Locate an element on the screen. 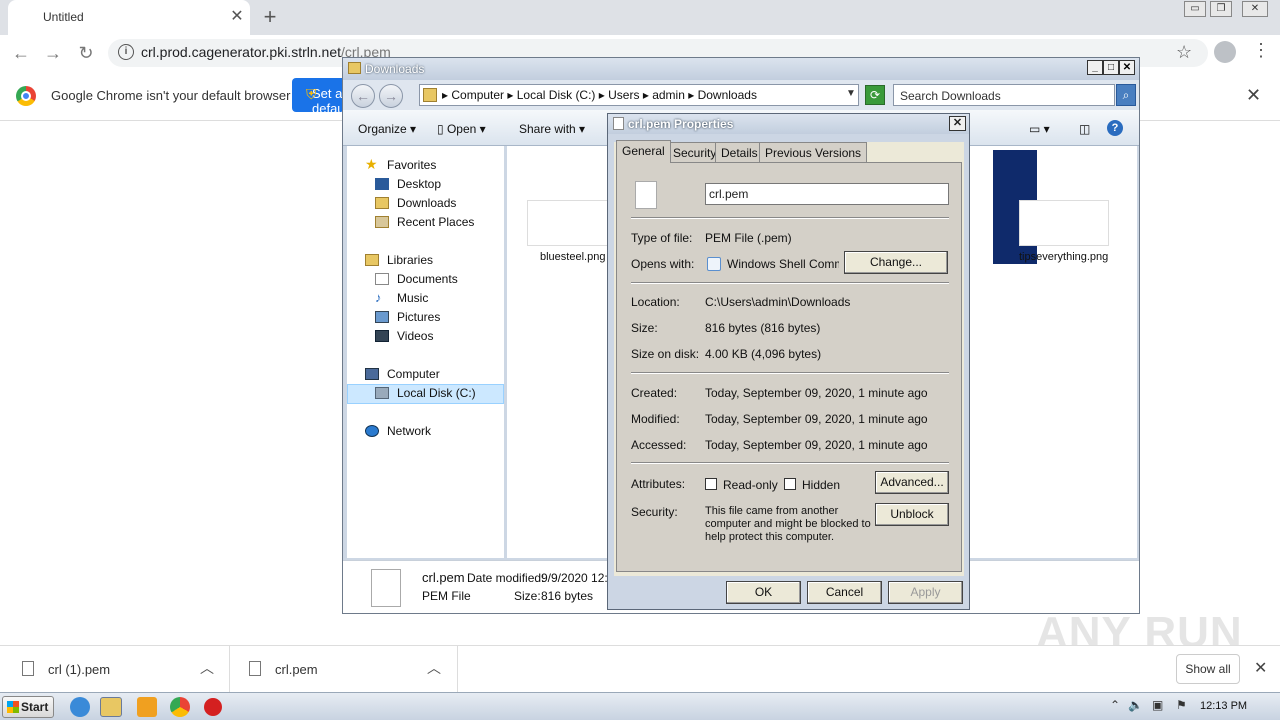  dialog-title: crl.pem Properties is located at coordinates (681, 124).